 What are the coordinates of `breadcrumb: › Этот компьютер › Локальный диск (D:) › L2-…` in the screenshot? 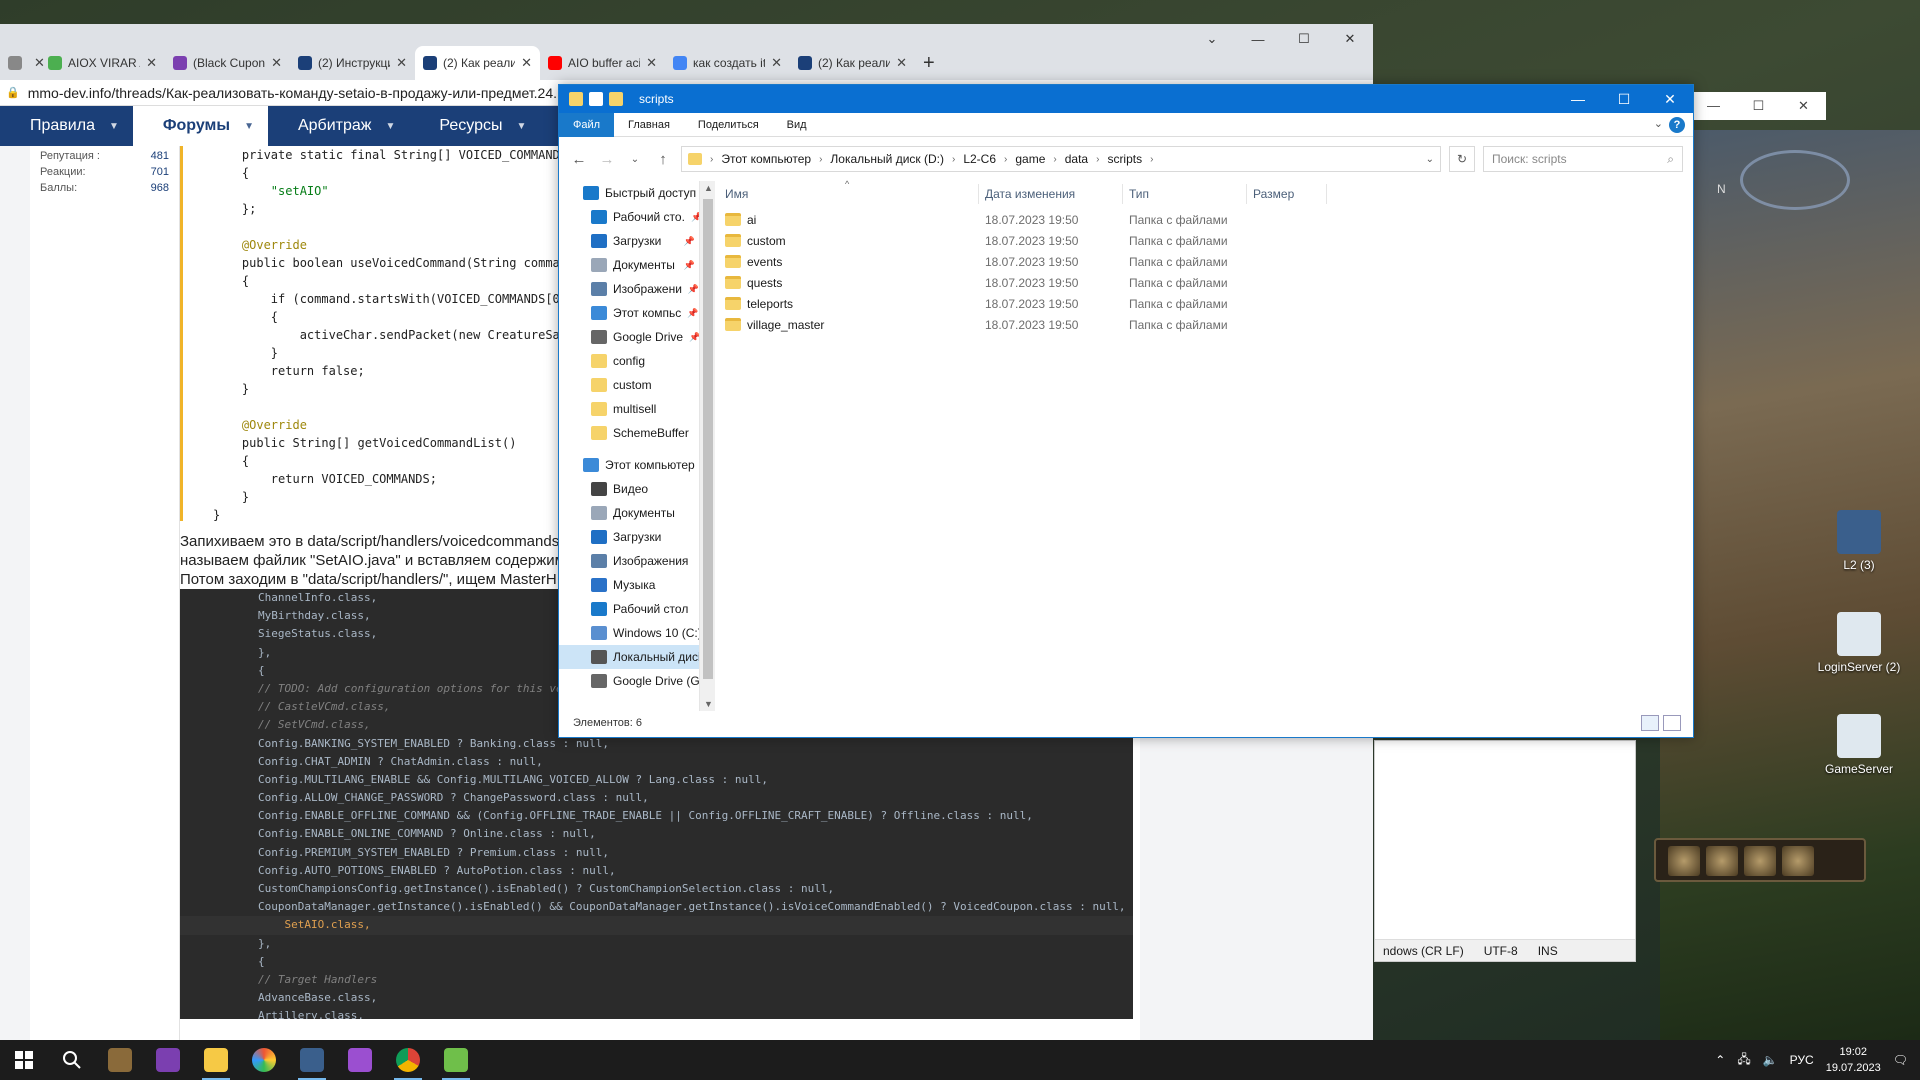 It's located at (1061, 159).